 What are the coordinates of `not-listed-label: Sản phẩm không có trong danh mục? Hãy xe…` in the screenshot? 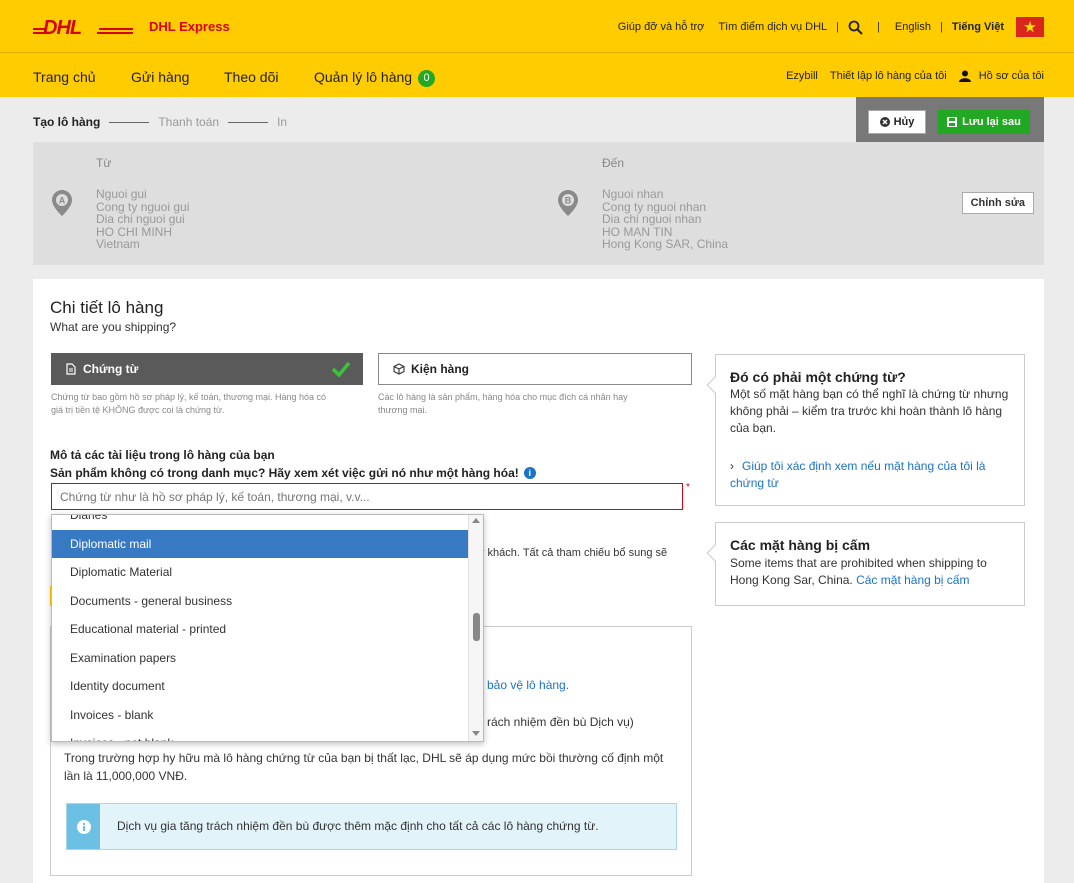 It's located at (293, 473).